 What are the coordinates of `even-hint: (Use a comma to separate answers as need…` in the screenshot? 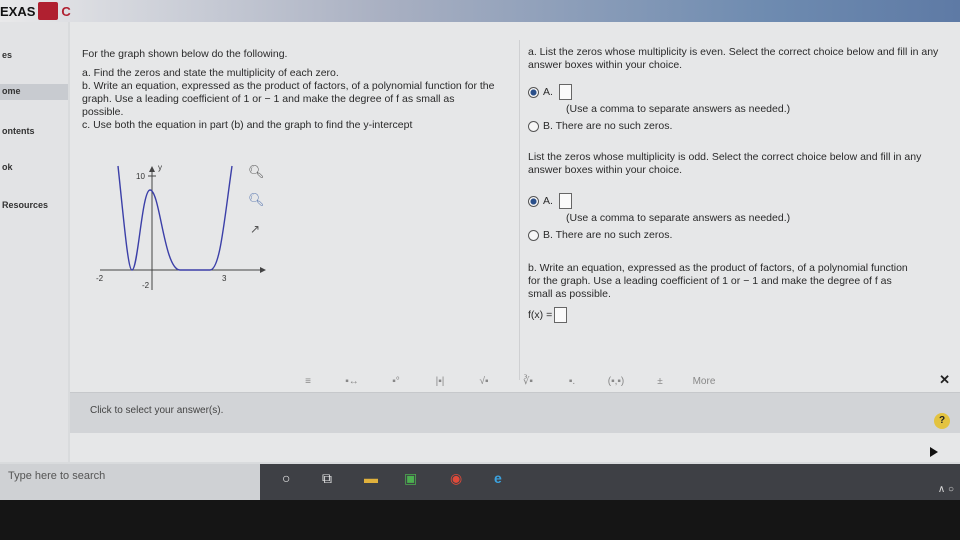 It's located at (678, 109).